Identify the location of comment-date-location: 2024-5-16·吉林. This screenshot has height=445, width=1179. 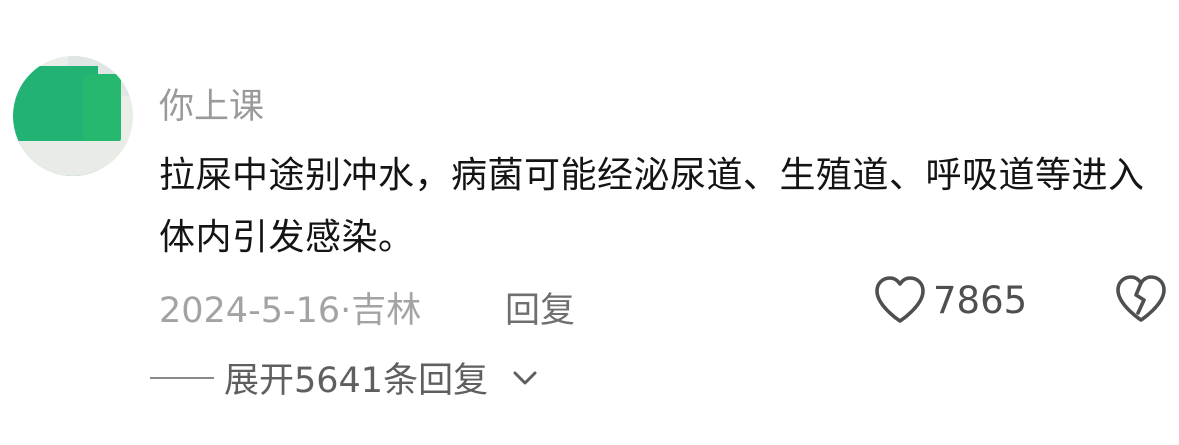
(290, 311).